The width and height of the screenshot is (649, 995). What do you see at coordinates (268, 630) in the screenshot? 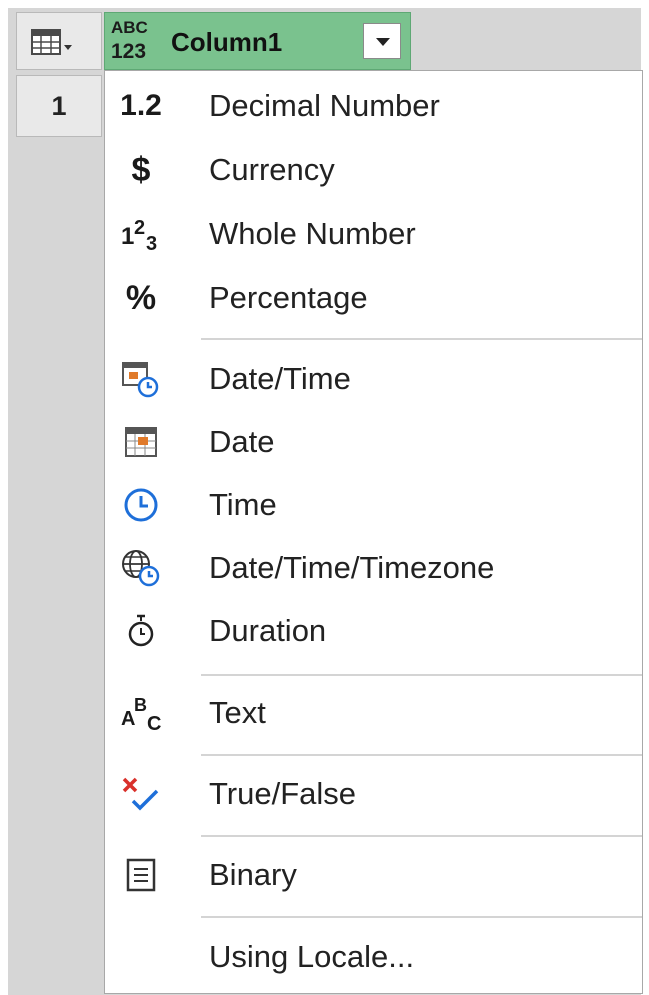
I see `menu-item-label: Duration` at bounding box center [268, 630].